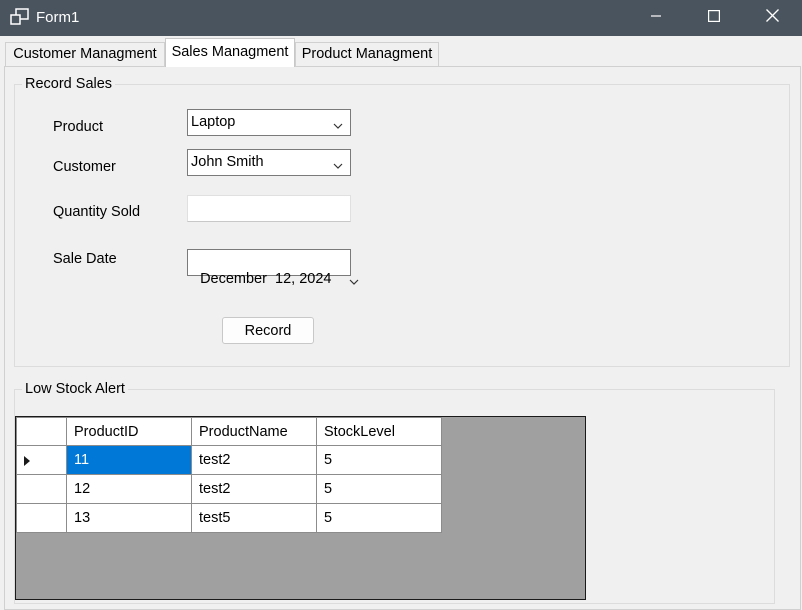  What do you see at coordinates (69, 84) in the screenshot?
I see `record-sales-legend: Record Sales` at bounding box center [69, 84].